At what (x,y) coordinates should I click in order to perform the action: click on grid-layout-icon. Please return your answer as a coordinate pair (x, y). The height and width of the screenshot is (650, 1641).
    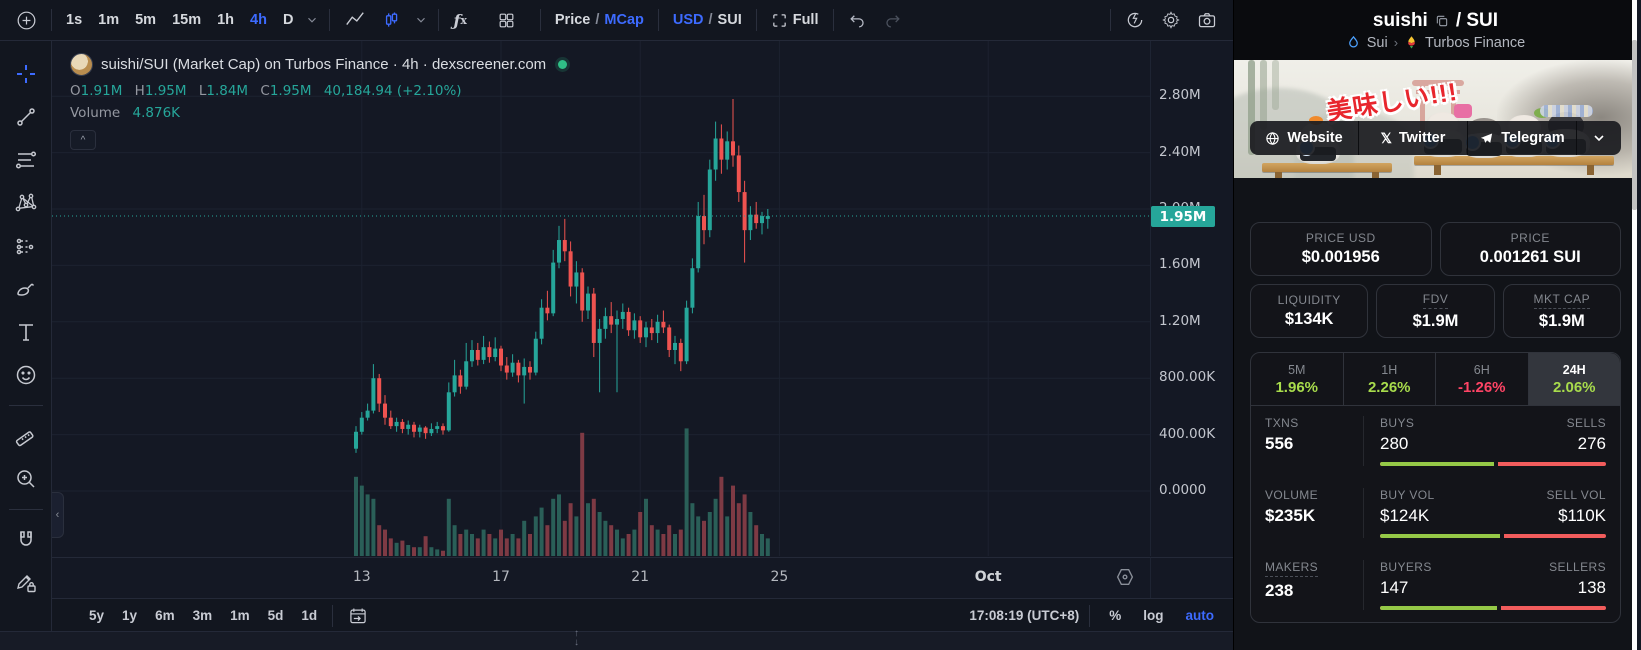
    Looking at the image, I should click on (506, 20).